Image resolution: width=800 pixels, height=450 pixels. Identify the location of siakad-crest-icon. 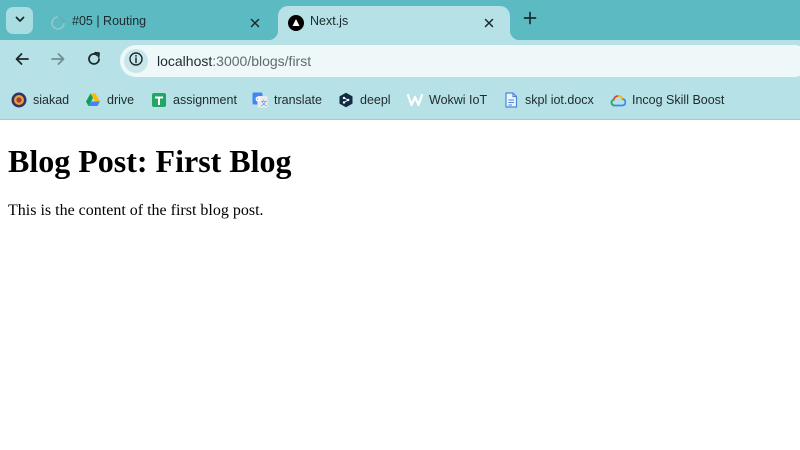
(19, 100).